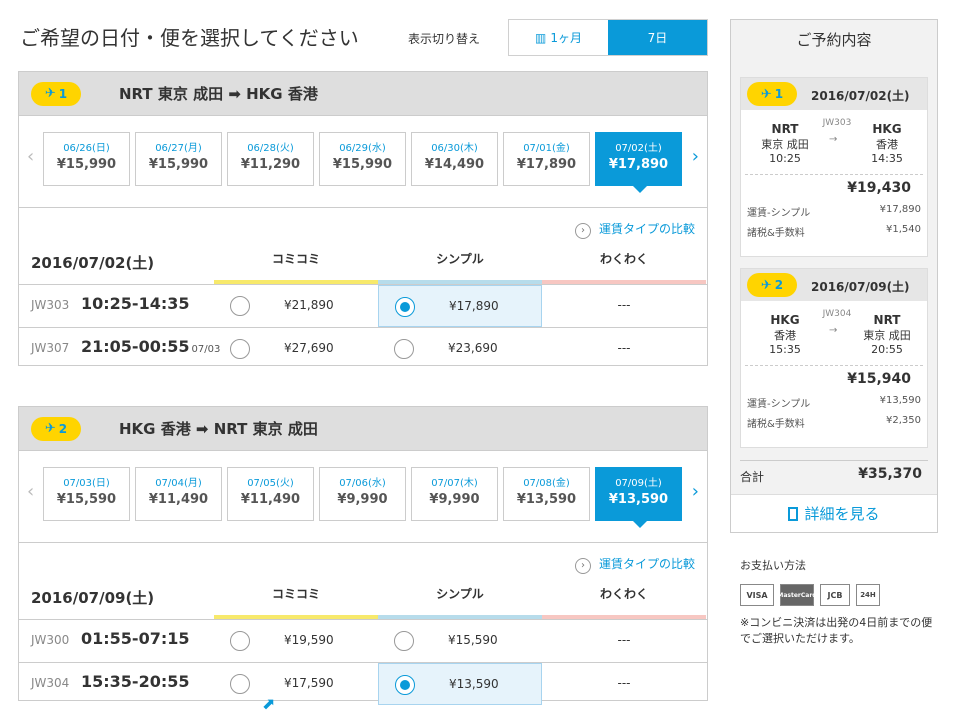  Describe the element at coordinates (460, 684) in the screenshot. I see `fare-option-simple: ¥13,590` at that location.